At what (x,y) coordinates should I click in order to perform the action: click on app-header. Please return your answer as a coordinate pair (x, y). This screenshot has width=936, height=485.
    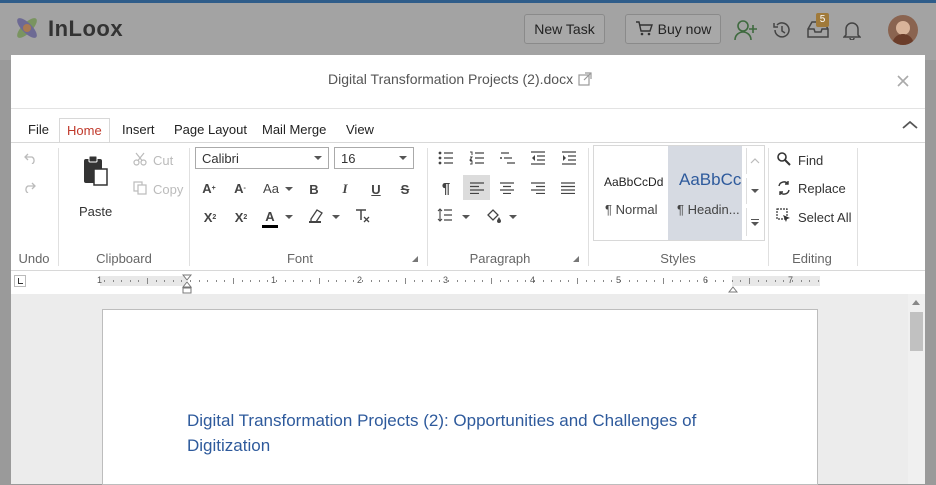
    Looking at the image, I should click on (468, 30).